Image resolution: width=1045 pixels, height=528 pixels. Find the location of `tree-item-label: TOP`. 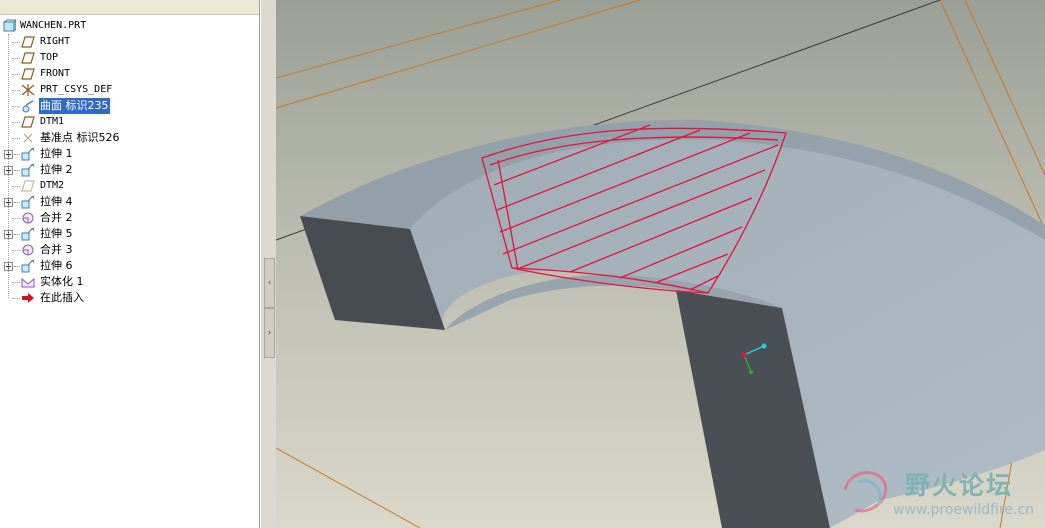

tree-item-label: TOP is located at coordinates (49, 57).